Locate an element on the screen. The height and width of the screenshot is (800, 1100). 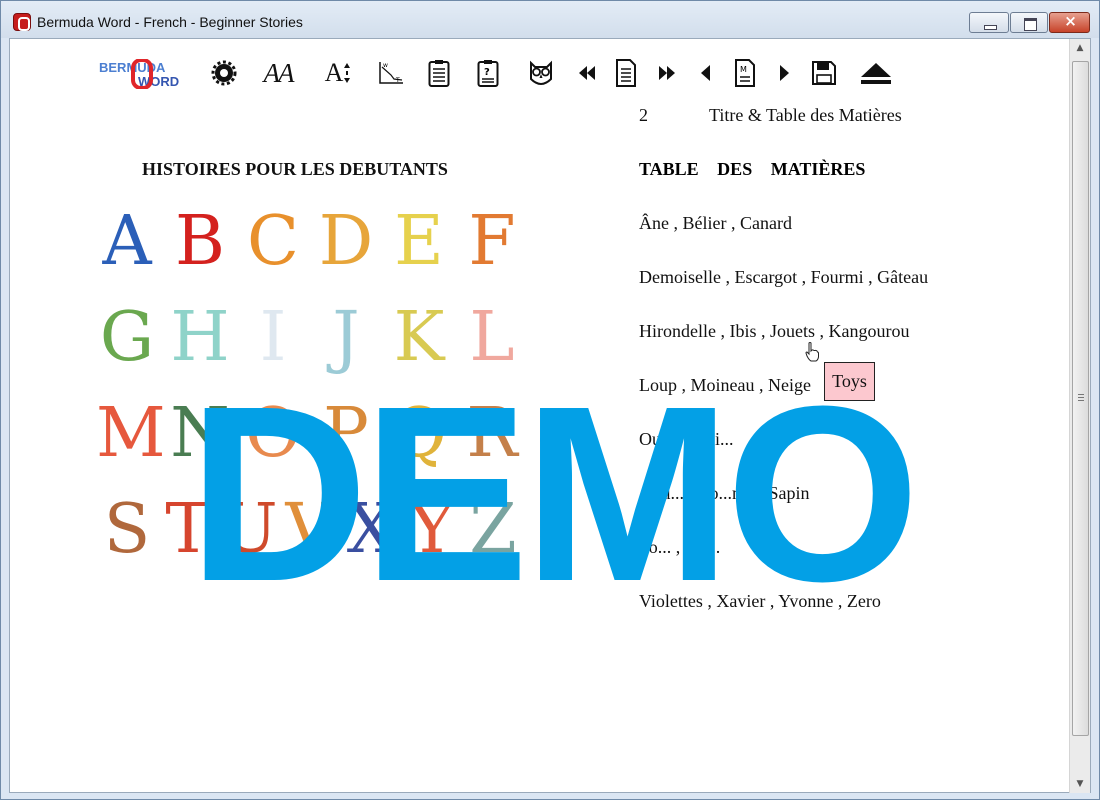
owl-icon is located at coordinates (541, 72).